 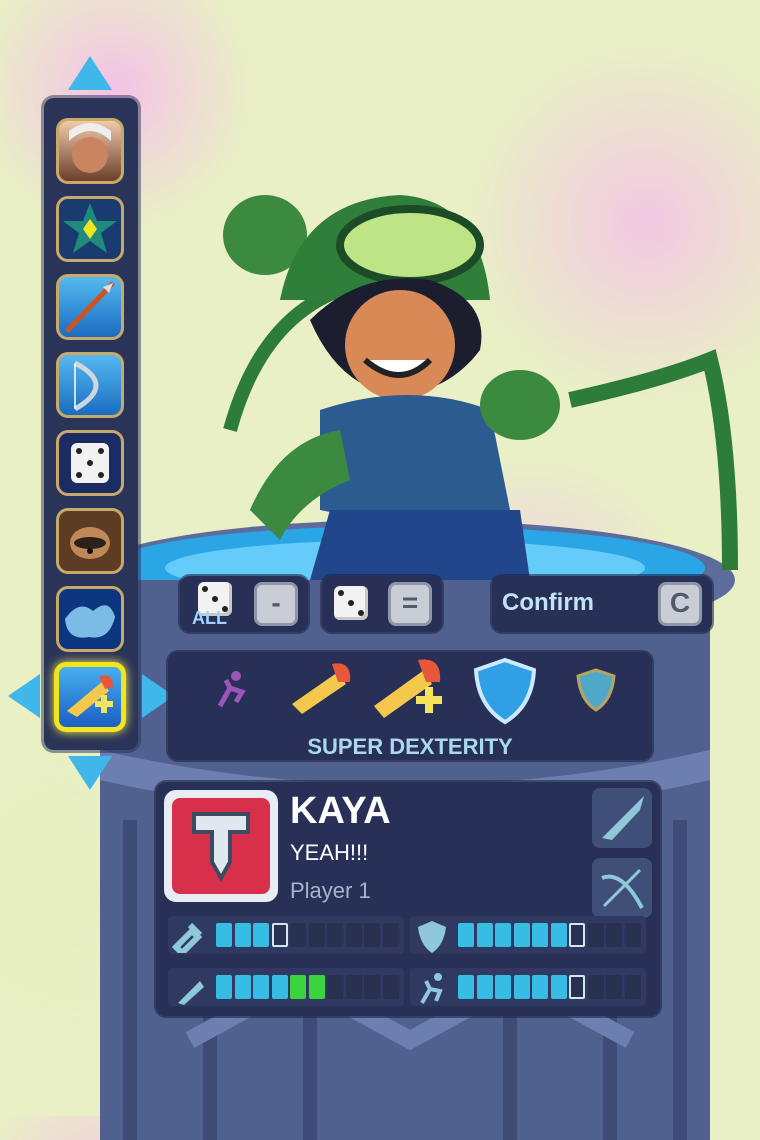 I want to click on stance-option-super-defense, so click(x=596, y=690).